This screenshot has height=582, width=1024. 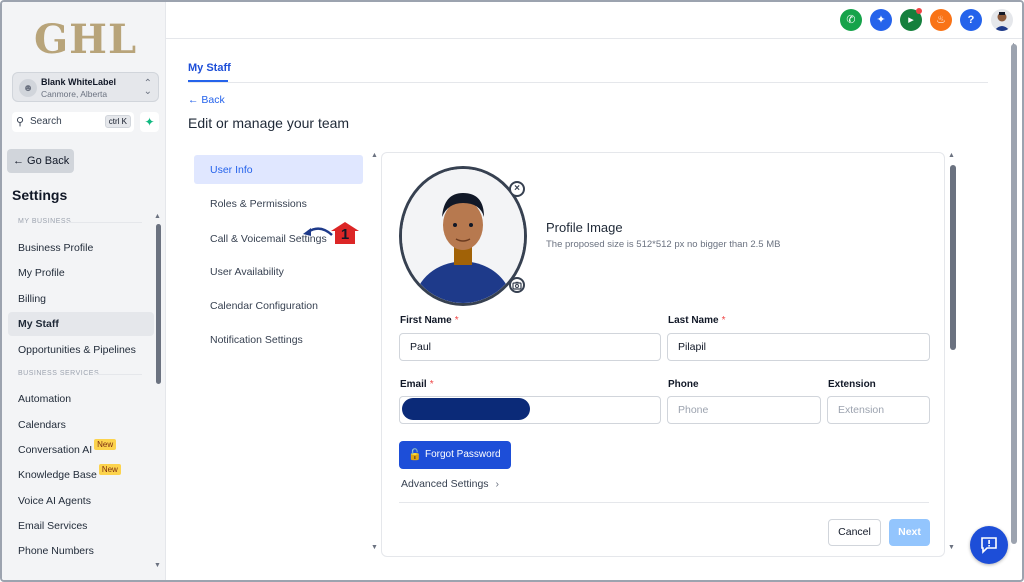 What do you see at coordinates (42, 425) in the screenshot?
I see `sidebar-item-calendars: Calendars` at bounding box center [42, 425].